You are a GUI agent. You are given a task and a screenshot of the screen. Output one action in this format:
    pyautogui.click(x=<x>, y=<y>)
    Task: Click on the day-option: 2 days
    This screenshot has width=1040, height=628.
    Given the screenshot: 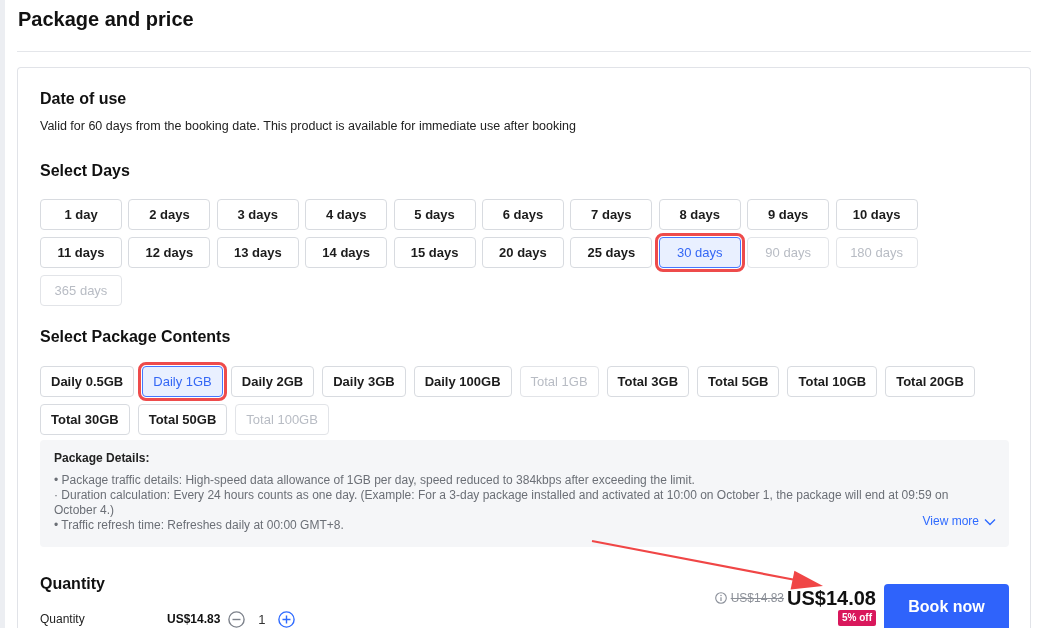 What is the action you would take?
    pyautogui.click(x=169, y=214)
    